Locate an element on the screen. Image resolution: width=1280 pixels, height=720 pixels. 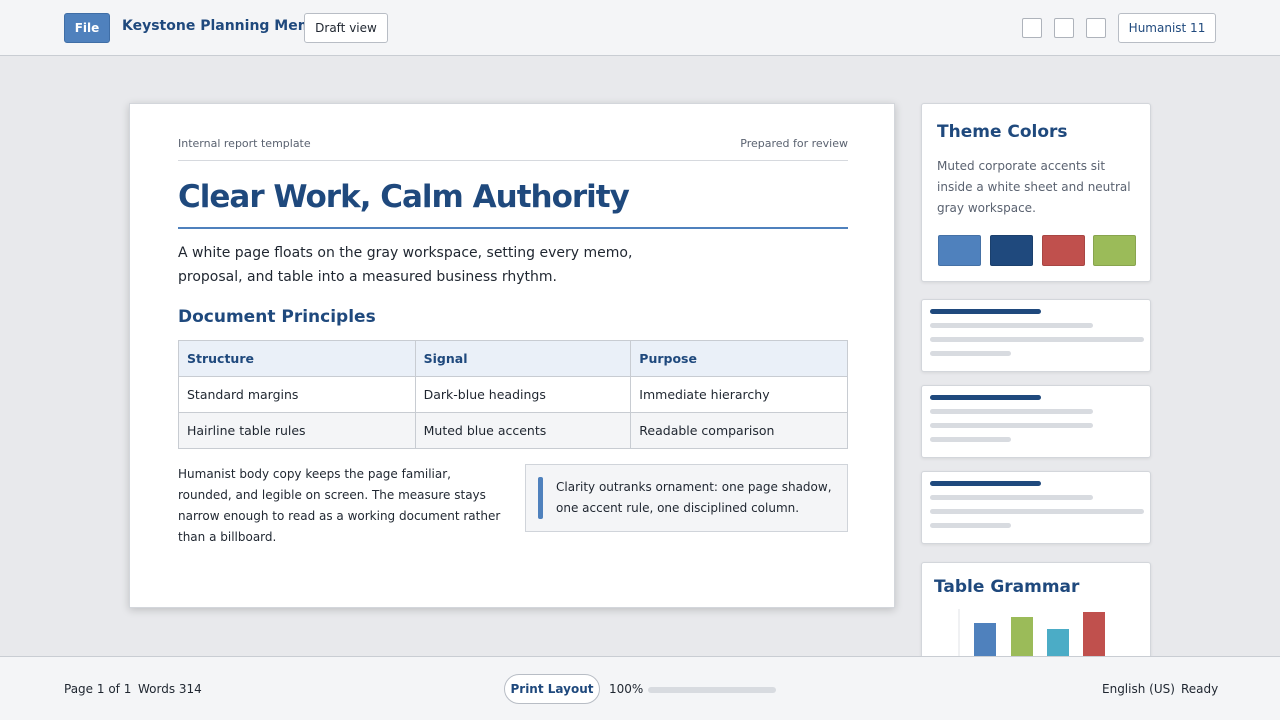
zoom-level: 100% is located at coordinates (626, 689).